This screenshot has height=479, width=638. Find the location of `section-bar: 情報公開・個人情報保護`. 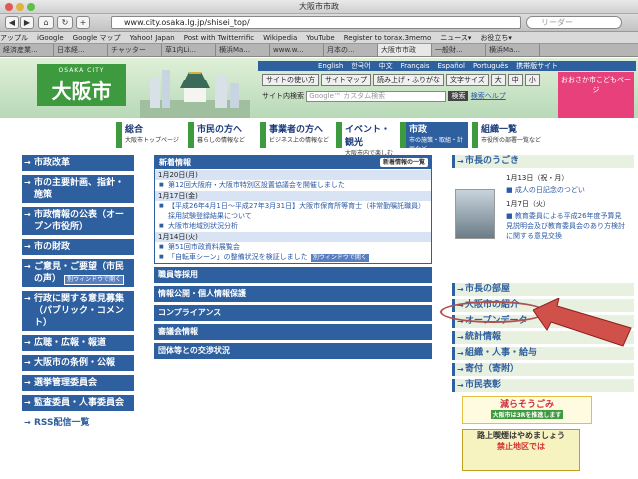

section-bar: 情報公開・個人情報保護 is located at coordinates (293, 294).